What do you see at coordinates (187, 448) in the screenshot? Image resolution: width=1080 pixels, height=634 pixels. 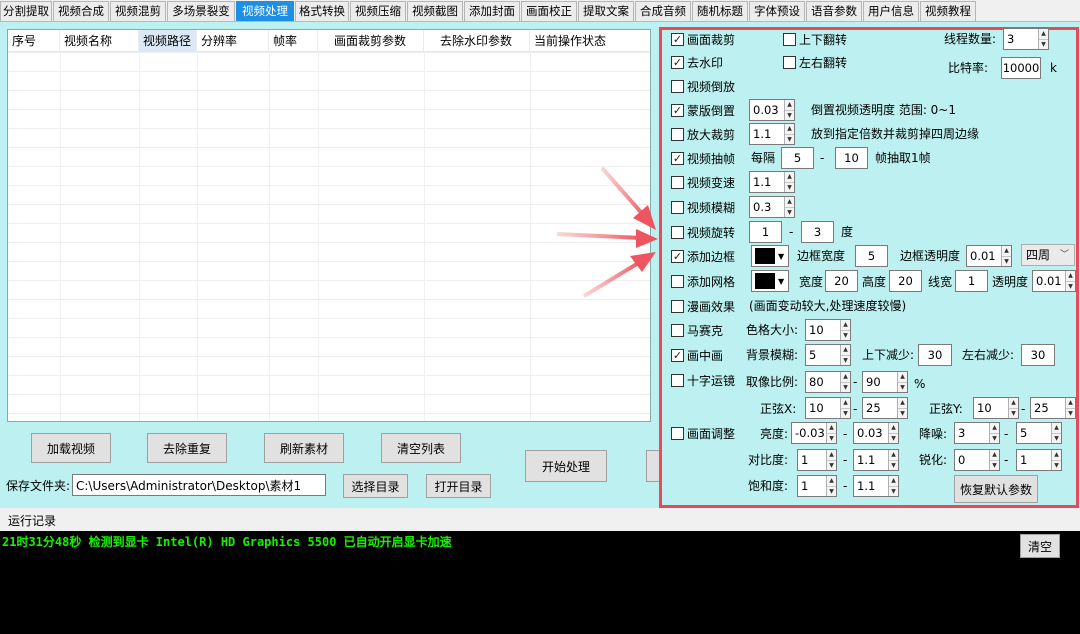 I see `dedupe-button: 去除重复` at bounding box center [187, 448].